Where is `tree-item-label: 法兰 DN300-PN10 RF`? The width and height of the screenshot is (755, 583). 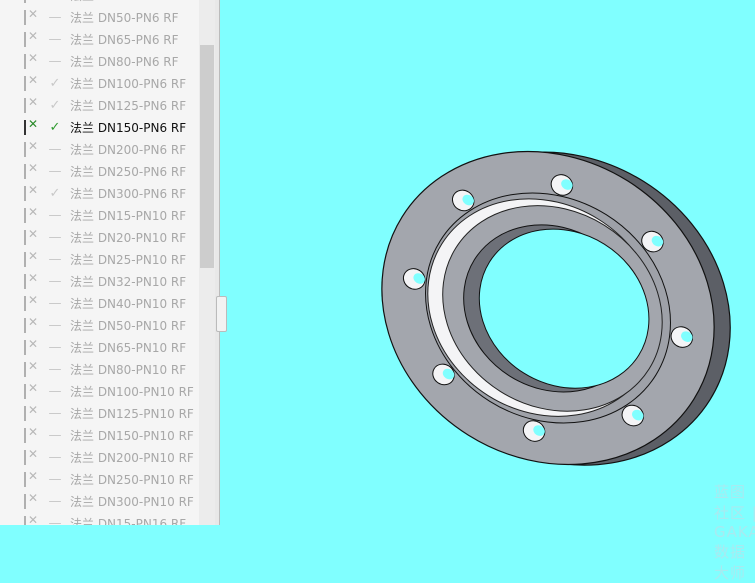
tree-item-label: 法兰 DN300-PN10 RF is located at coordinates (132, 501).